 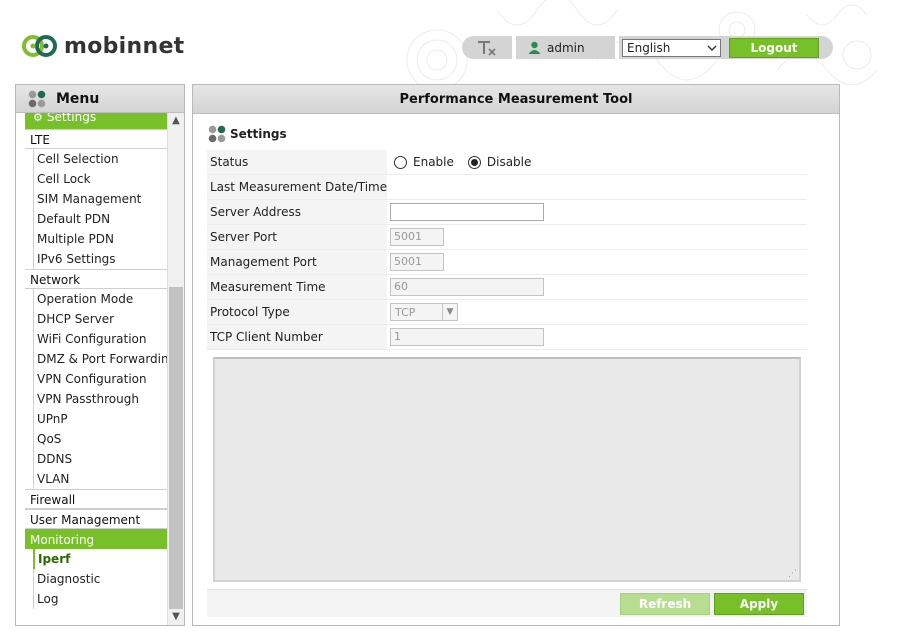 I want to click on sidebar-item-vpn-configuration: VPN Configuration, so click(x=100, y=379).